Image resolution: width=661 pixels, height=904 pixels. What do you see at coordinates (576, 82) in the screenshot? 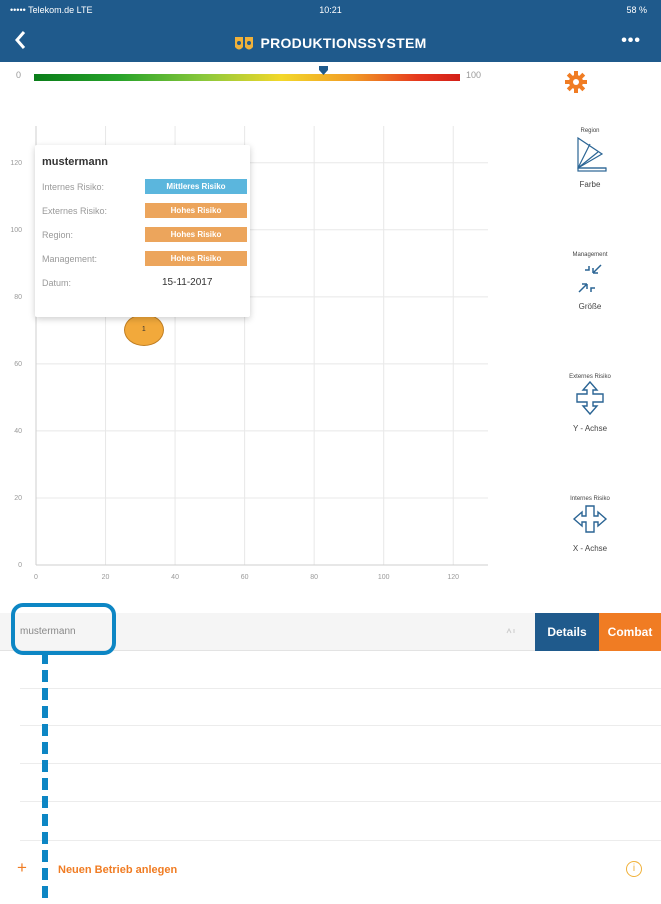
I see `gear-icon` at bounding box center [576, 82].